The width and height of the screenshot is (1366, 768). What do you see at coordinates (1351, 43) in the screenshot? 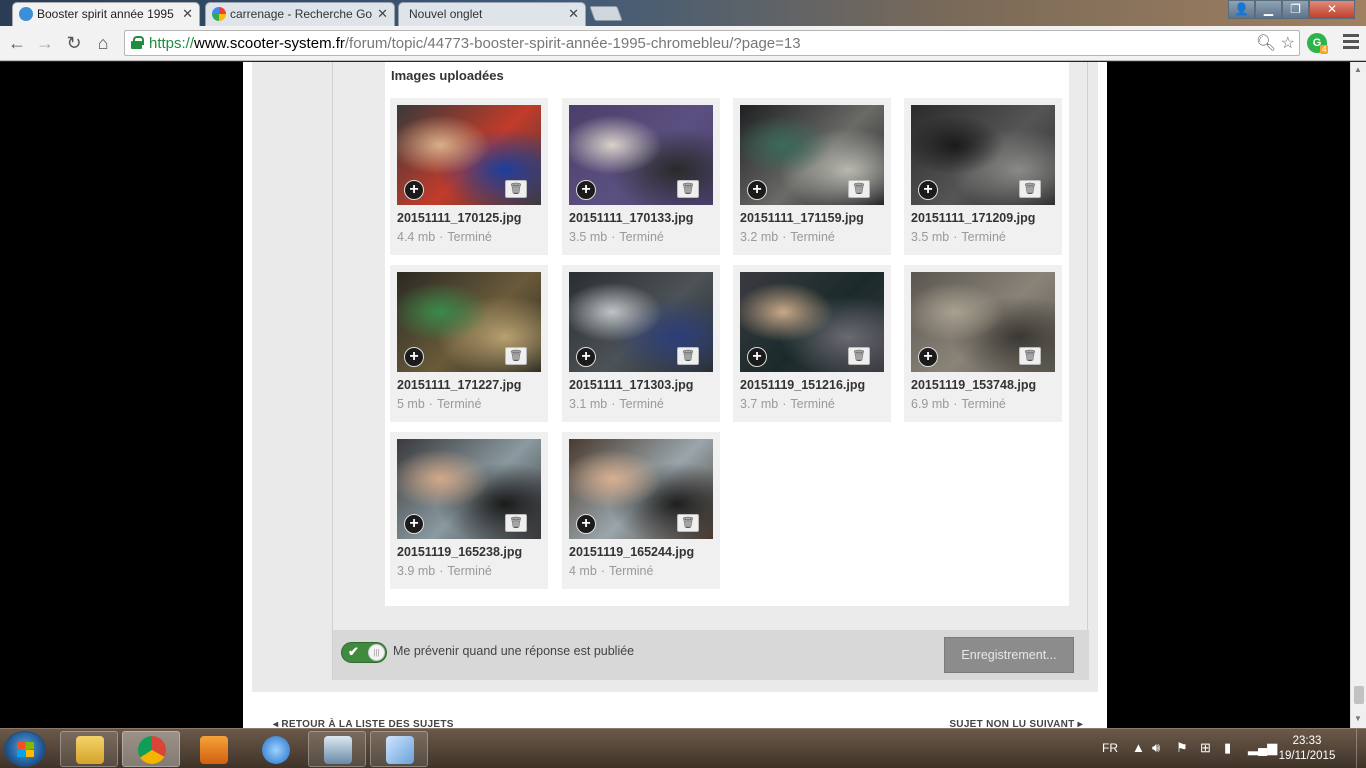
I see `chrome-menu-icon` at bounding box center [1351, 43].